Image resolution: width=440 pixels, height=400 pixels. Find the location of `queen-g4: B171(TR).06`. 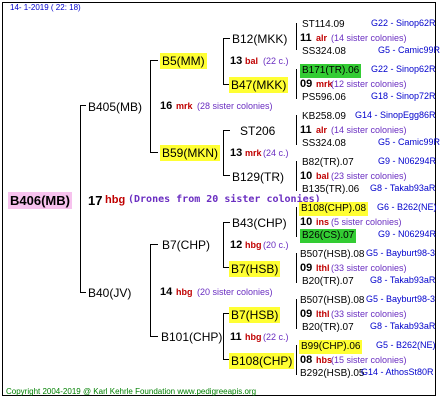

queen-g4: B171(TR).06 is located at coordinates (331, 71).